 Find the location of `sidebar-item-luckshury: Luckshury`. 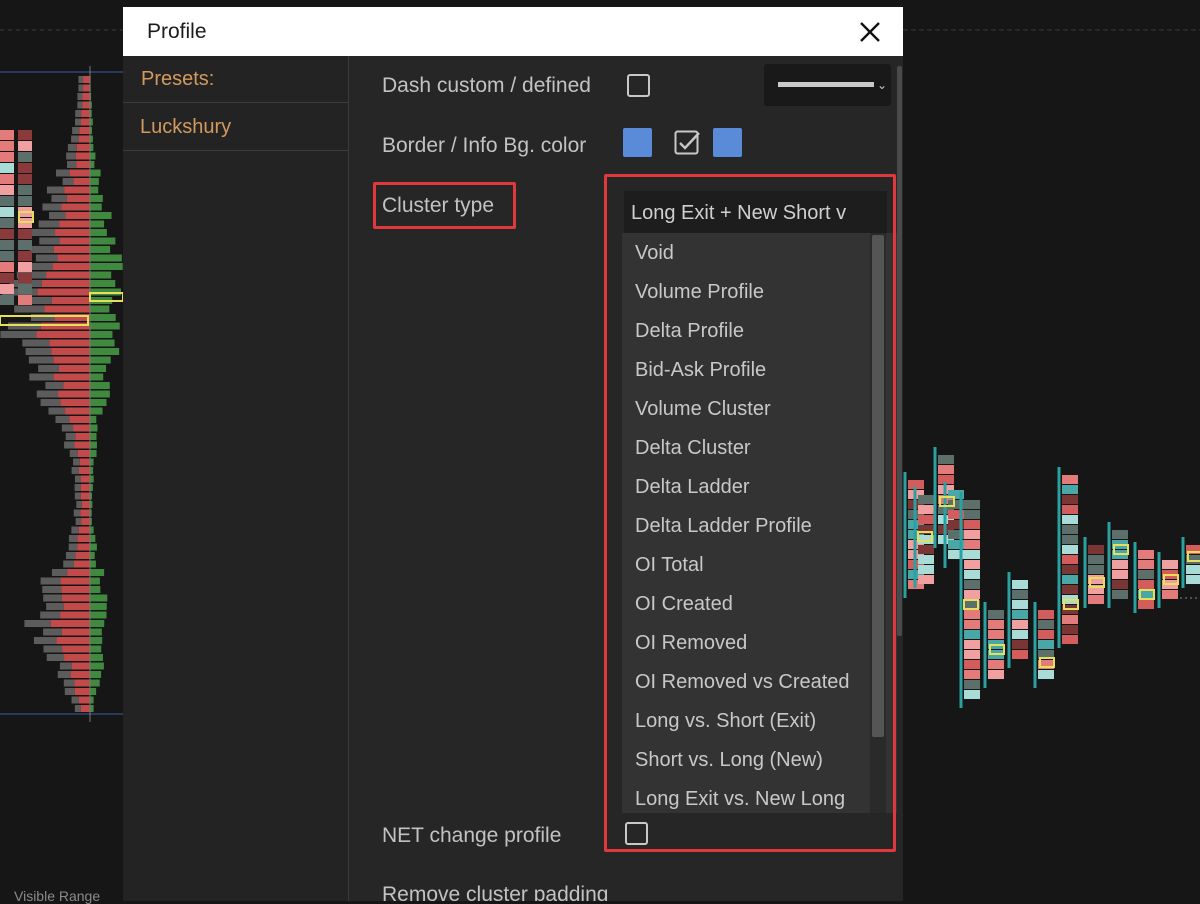

sidebar-item-luckshury: Luckshury is located at coordinates (235, 127).